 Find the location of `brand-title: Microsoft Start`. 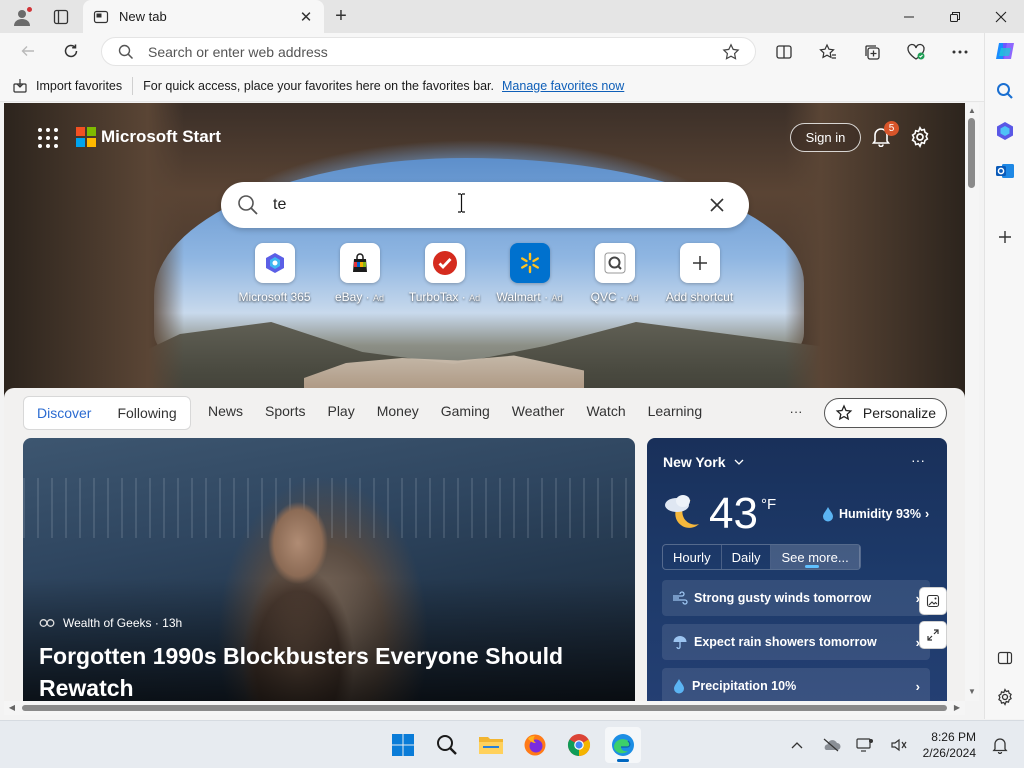

brand-title: Microsoft Start is located at coordinates (161, 137).